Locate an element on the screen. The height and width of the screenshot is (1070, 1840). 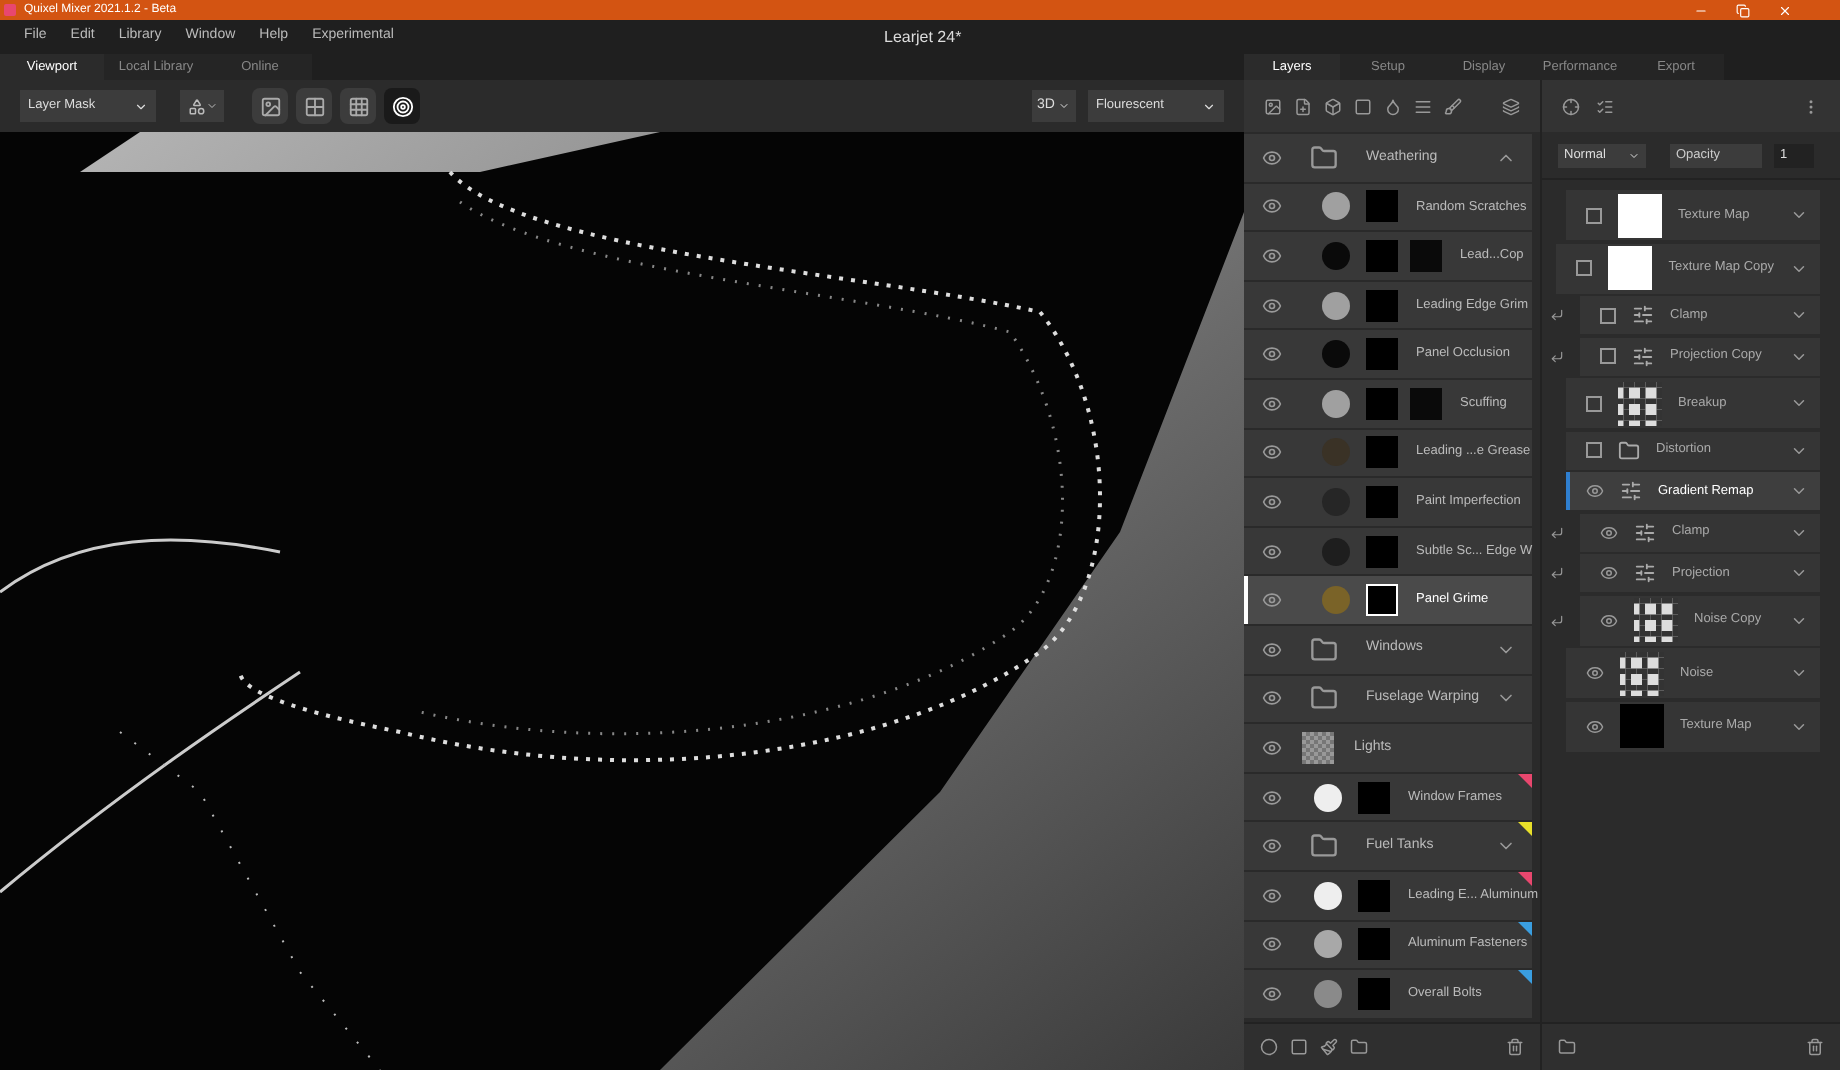
add-fill-icon is located at coordinates (1299, 1047).